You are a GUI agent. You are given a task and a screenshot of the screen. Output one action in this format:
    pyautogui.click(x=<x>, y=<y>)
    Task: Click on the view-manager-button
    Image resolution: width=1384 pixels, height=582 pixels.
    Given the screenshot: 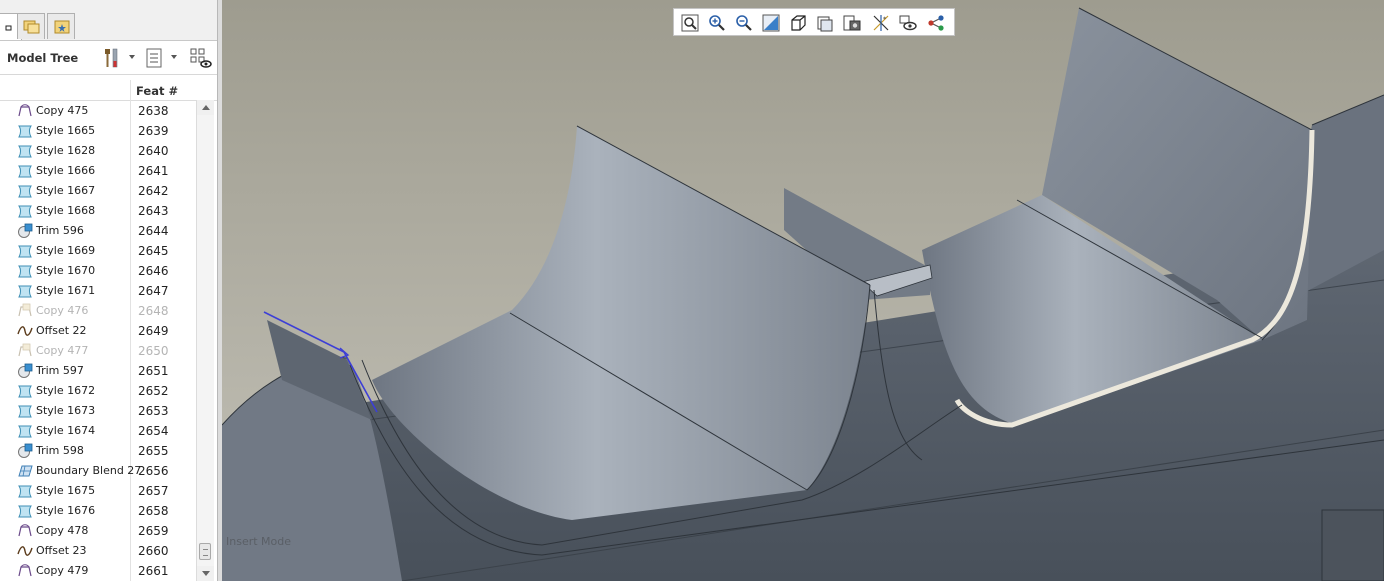 What is the action you would take?
    pyautogui.click(x=852, y=23)
    